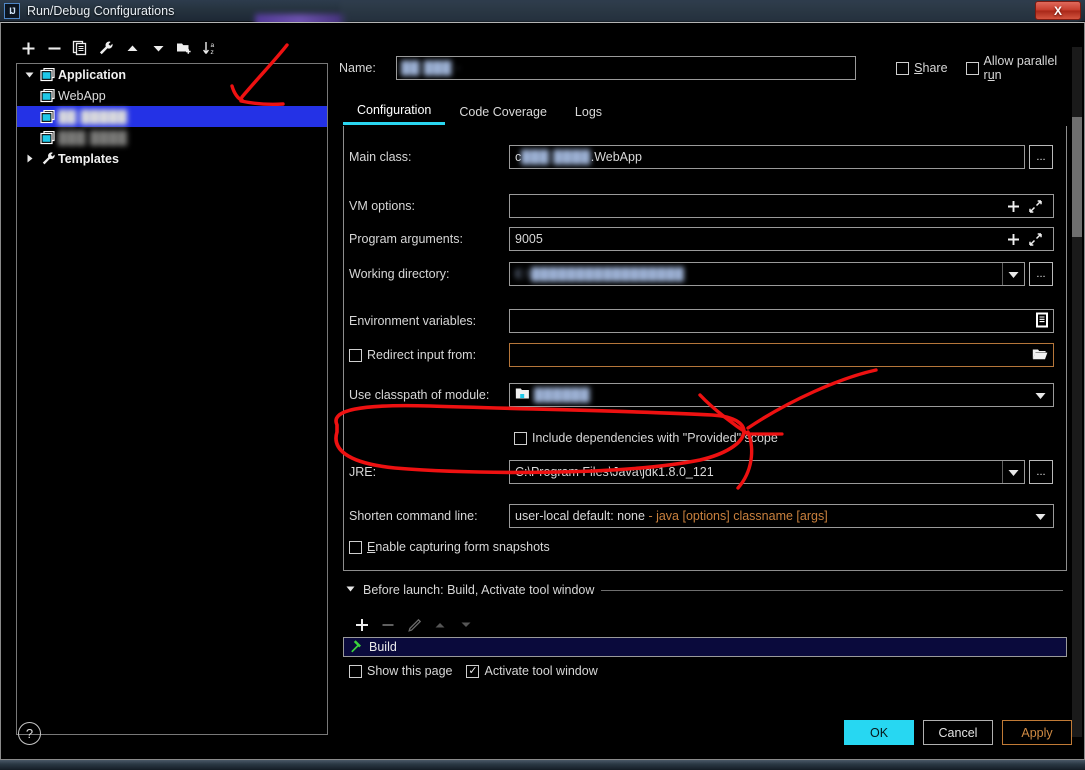  Describe the element at coordinates (1013, 274) in the screenshot. I see `working-directory-dropdown-button` at that location.